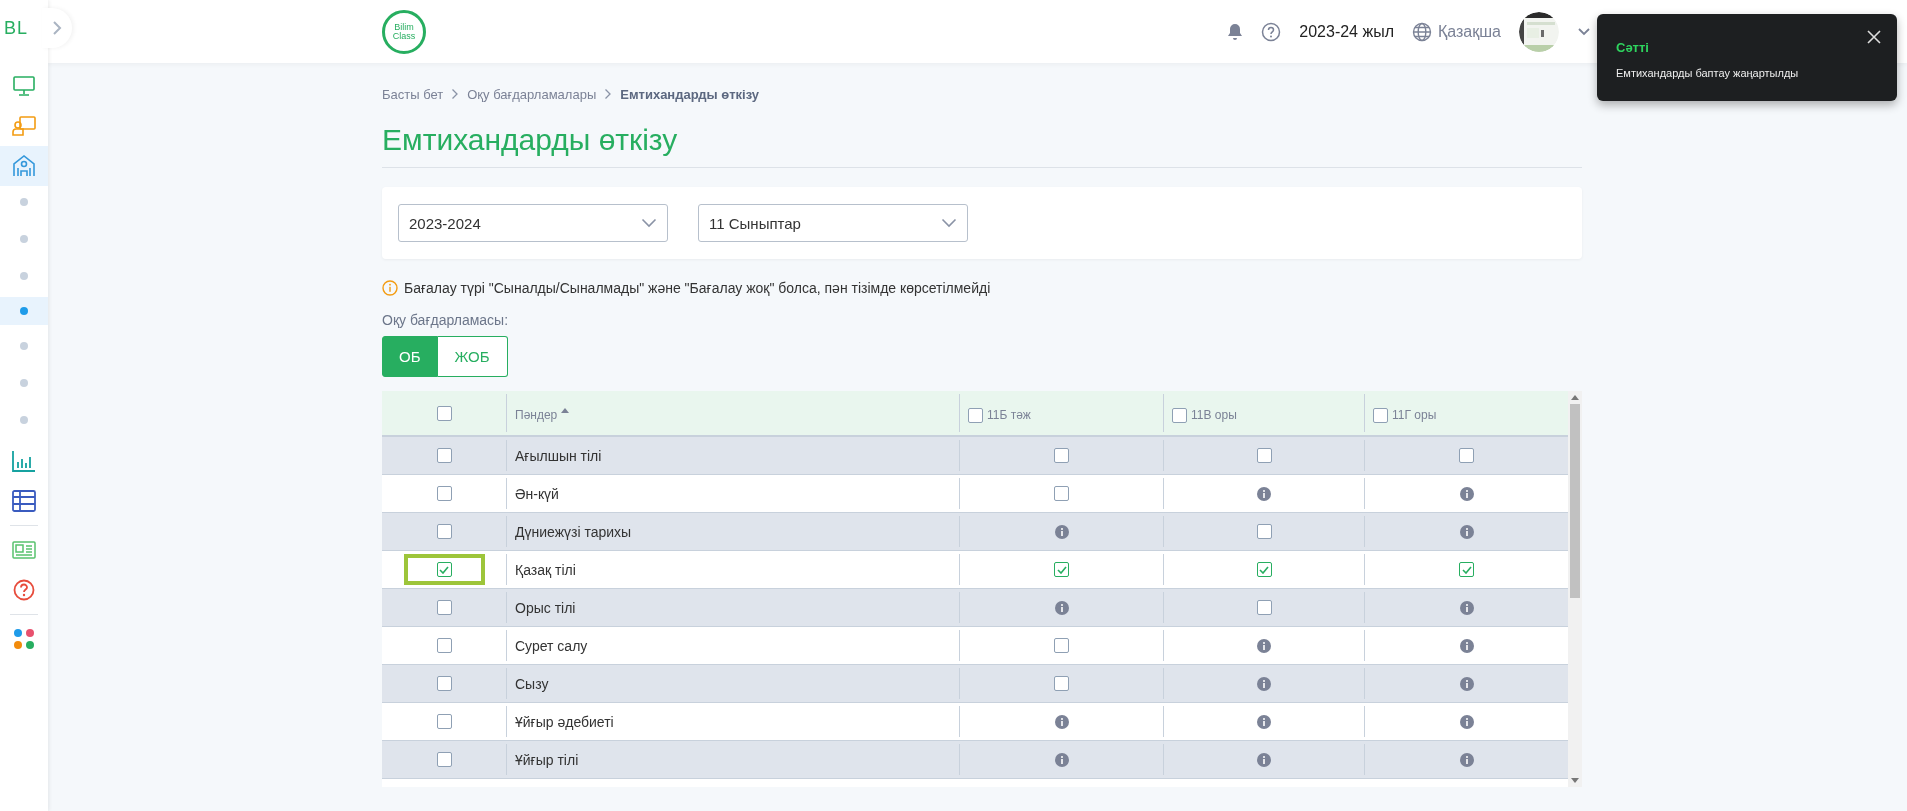  Describe the element at coordinates (833, 223) in the screenshot. I see `dropdown: 11 Сыныптар` at that location.